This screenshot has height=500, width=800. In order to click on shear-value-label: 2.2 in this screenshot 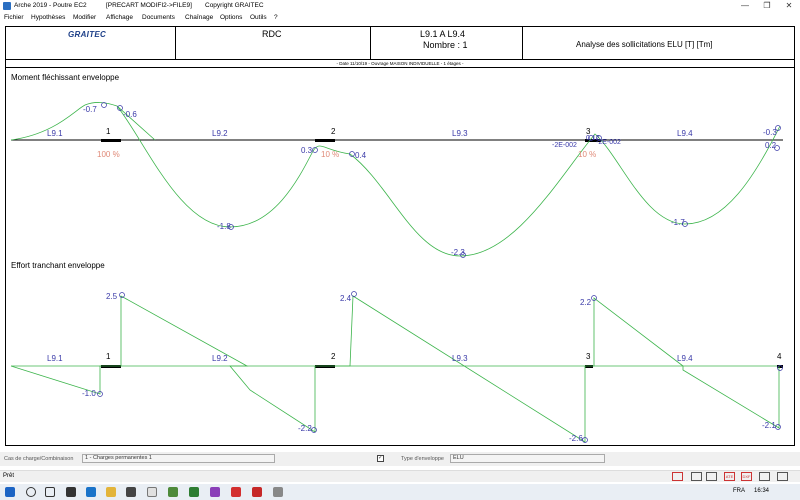, I will do `click(586, 302)`.